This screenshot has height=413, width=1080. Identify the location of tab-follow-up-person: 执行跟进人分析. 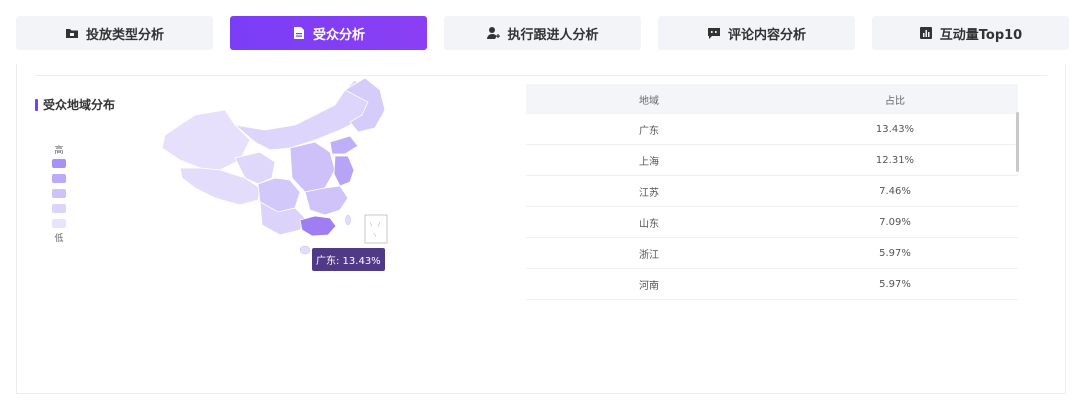
(542, 33).